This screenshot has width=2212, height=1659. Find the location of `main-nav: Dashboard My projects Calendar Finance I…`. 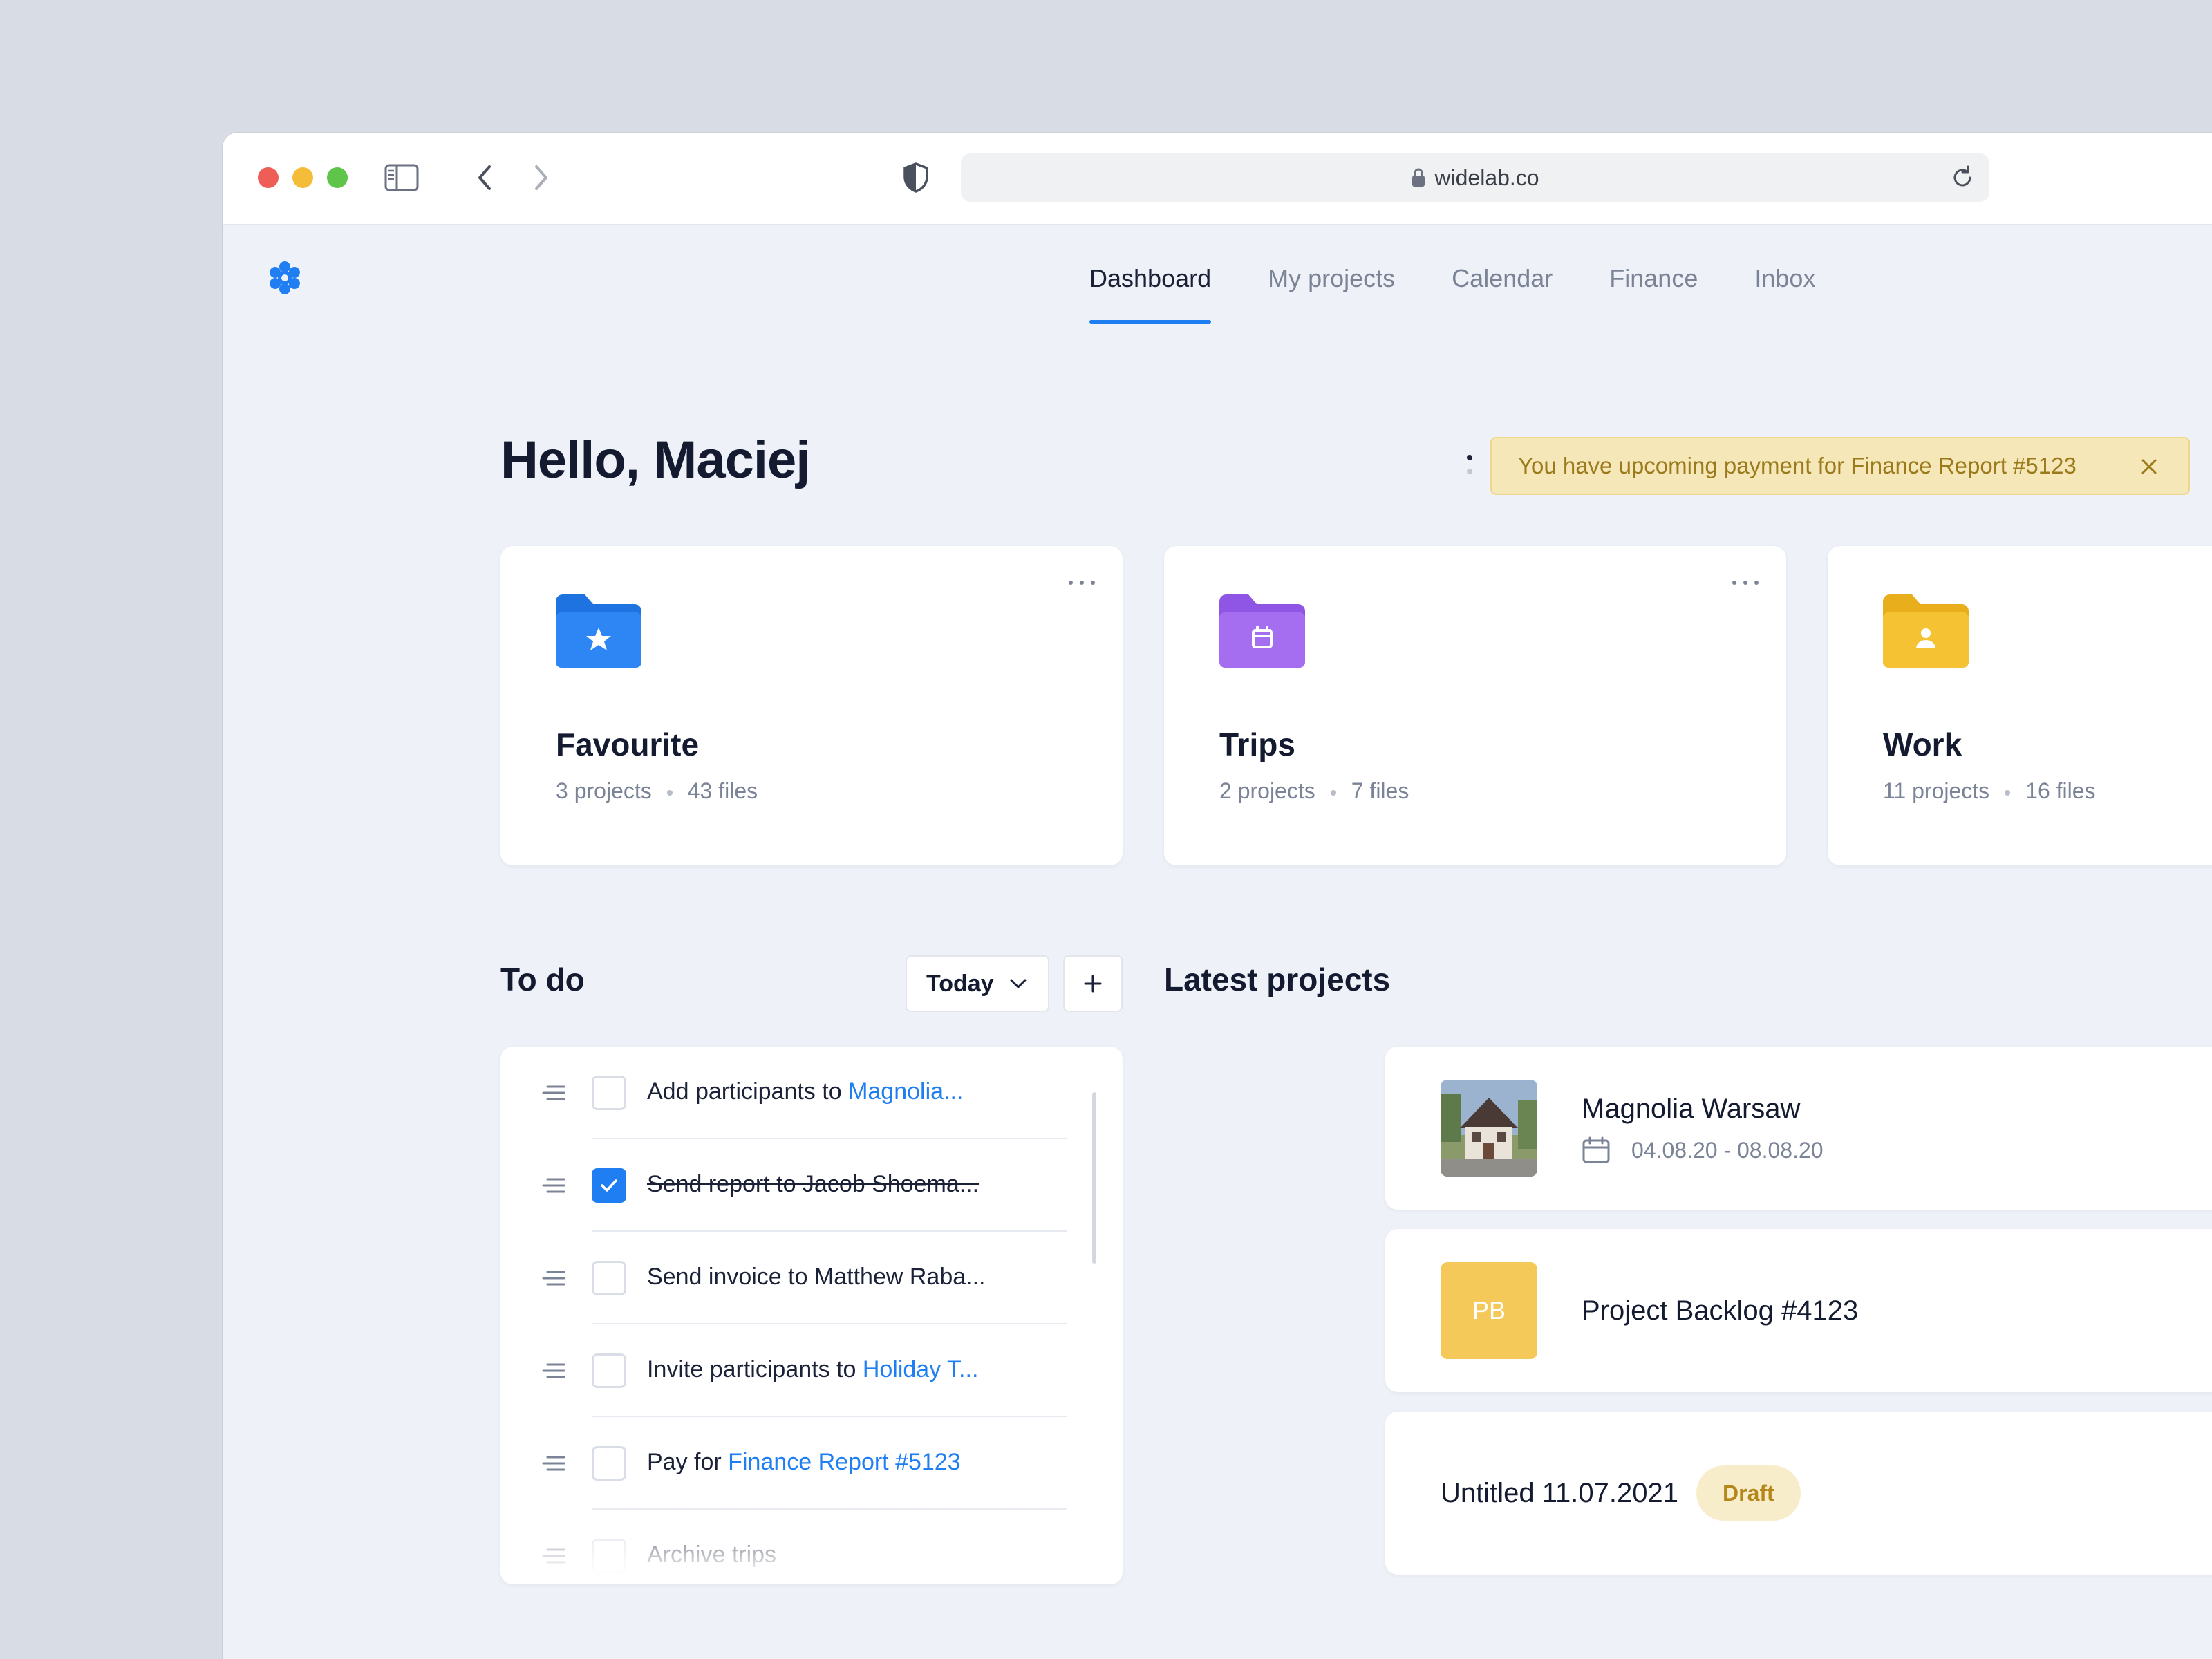

main-nav: Dashboard My projects Calendar Finance I… is located at coordinates (1480, 294).